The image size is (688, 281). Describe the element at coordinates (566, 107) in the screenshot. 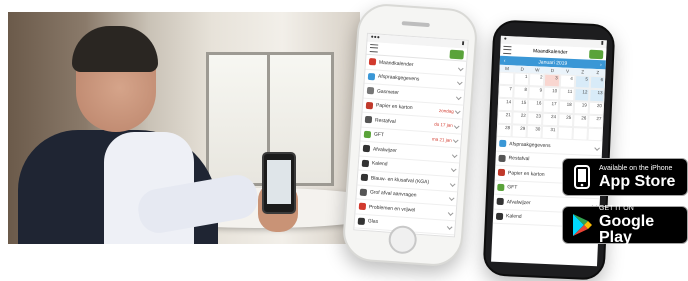

I see `calendar-day: 18` at that location.